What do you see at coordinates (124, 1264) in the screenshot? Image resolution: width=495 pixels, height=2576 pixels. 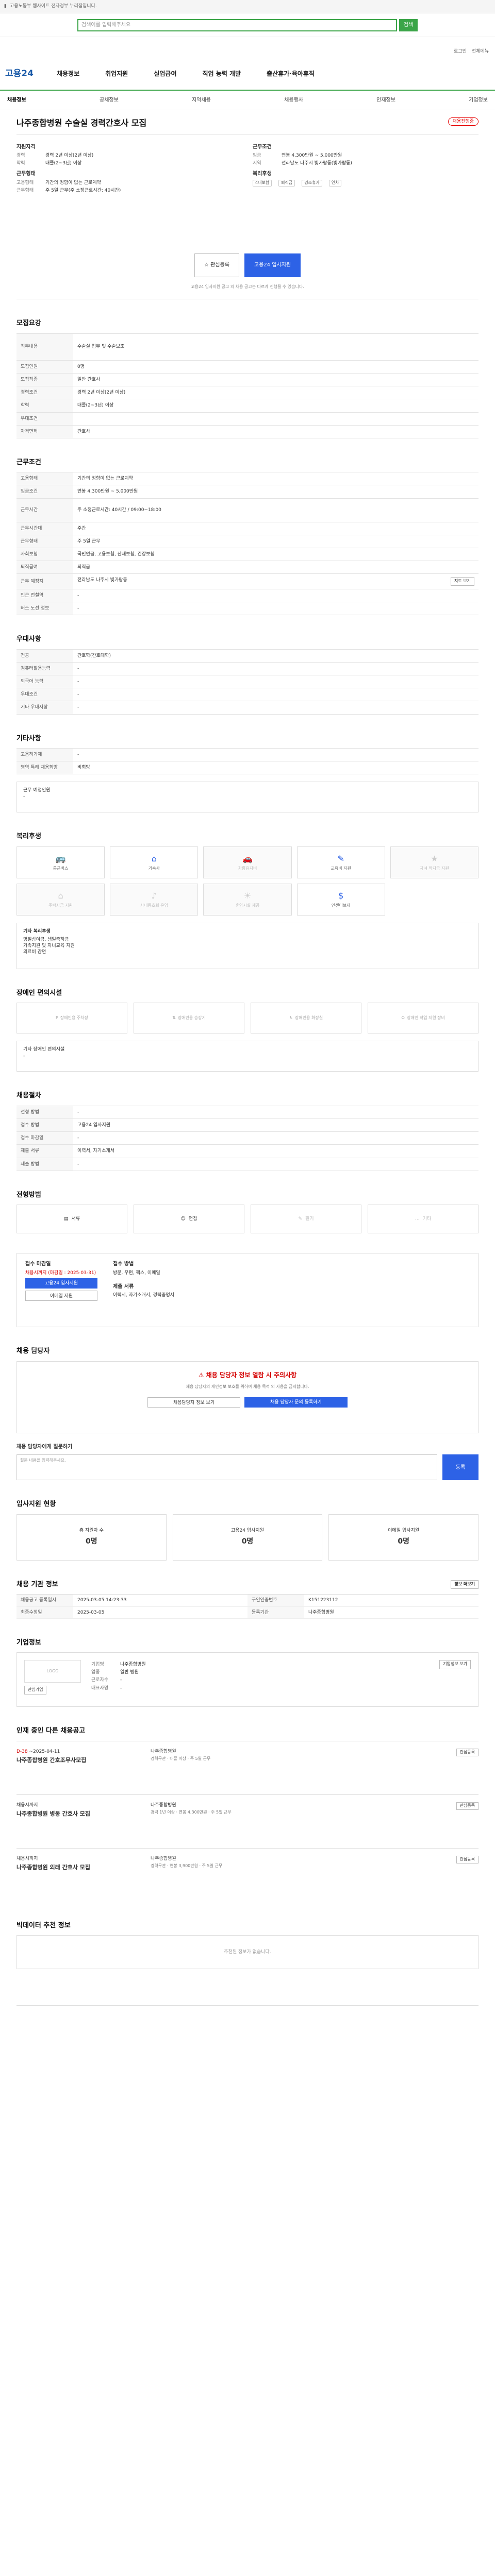 I see `apply-heading: 접수 방법` at bounding box center [124, 1264].